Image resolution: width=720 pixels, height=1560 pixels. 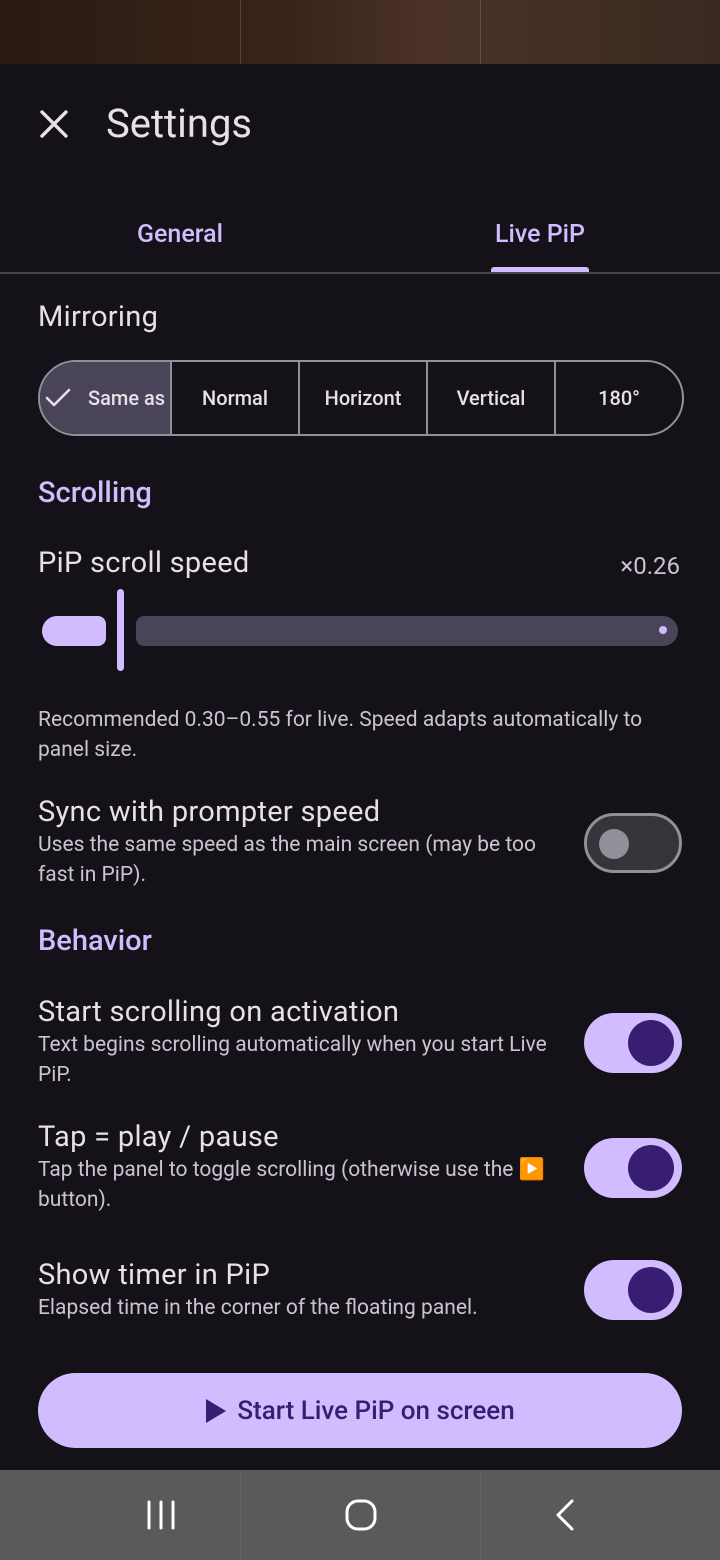 I want to click on close-button, so click(x=54, y=124).